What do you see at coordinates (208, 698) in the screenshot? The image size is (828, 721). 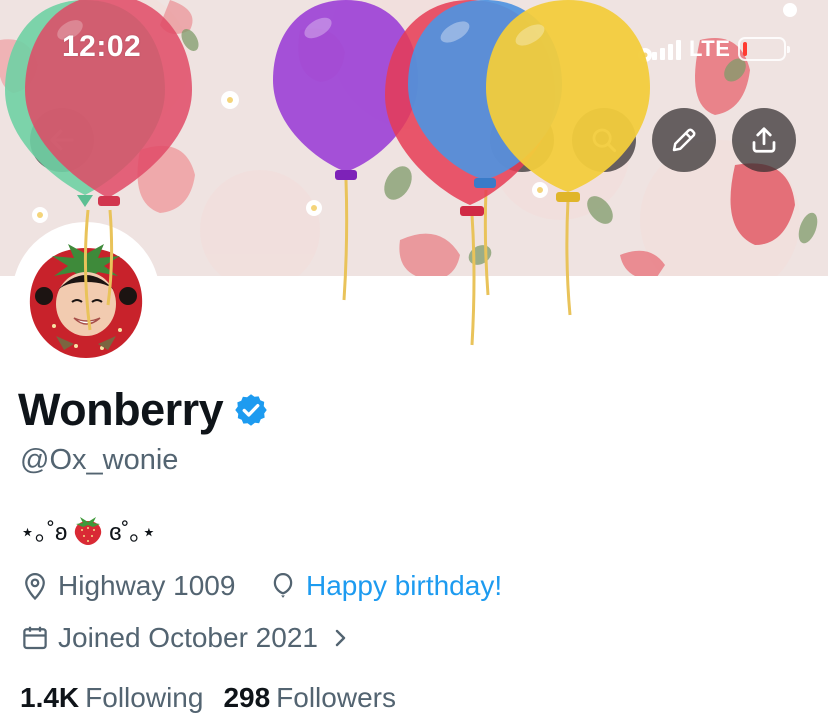 I see `follow-stats: 1.4K Following 298 Followers` at bounding box center [208, 698].